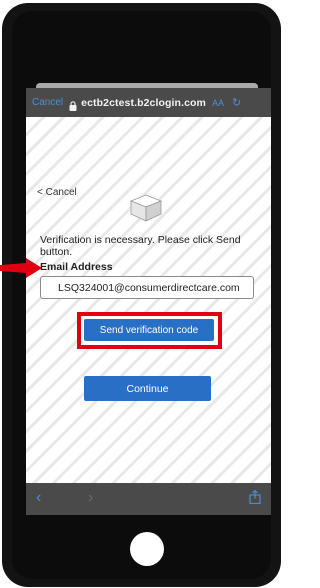 Image resolution: width=320 pixels, height=588 pixels. I want to click on email-address-input, so click(147, 287).